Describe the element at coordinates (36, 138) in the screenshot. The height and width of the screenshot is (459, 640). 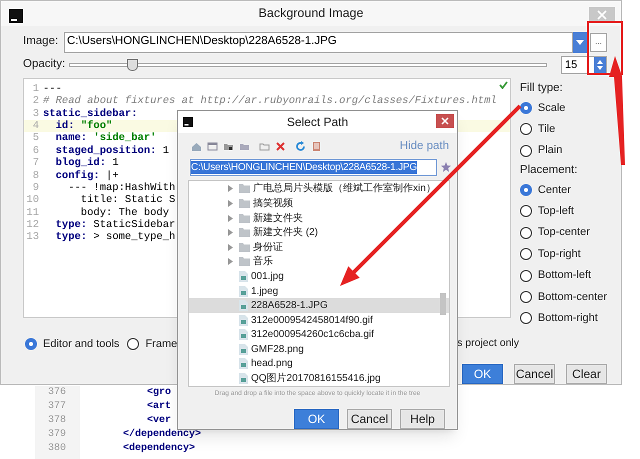
I see `line-number: 5` at that location.